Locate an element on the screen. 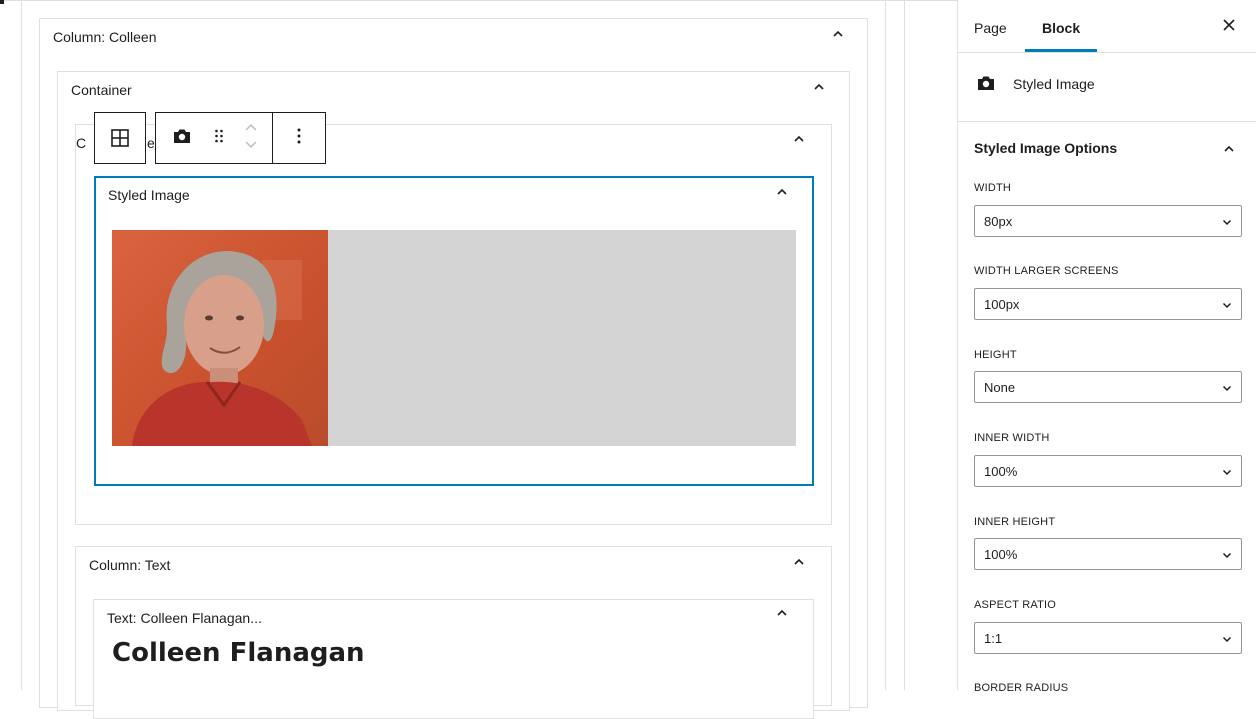 This screenshot has width=1256, height=719. close-icon is located at coordinates (1229, 27).